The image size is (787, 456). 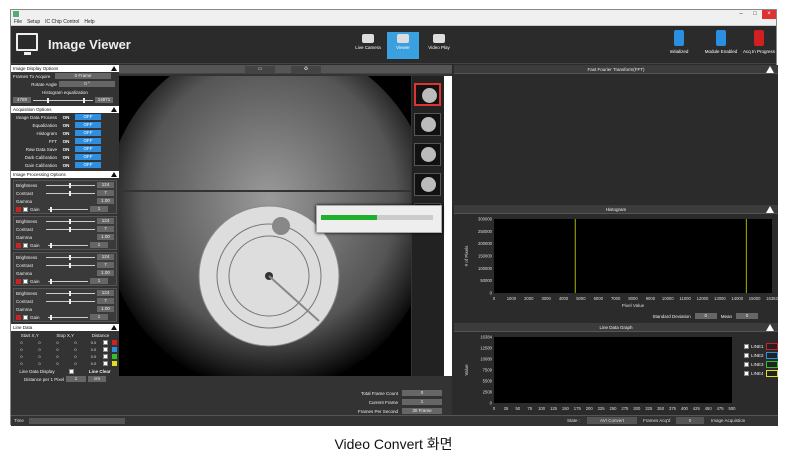 What do you see at coordinates (616, 69) in the screenshot?
I see `fft-header: Fast Fourier Transform(FFT)` at bounding box center [616, 69].